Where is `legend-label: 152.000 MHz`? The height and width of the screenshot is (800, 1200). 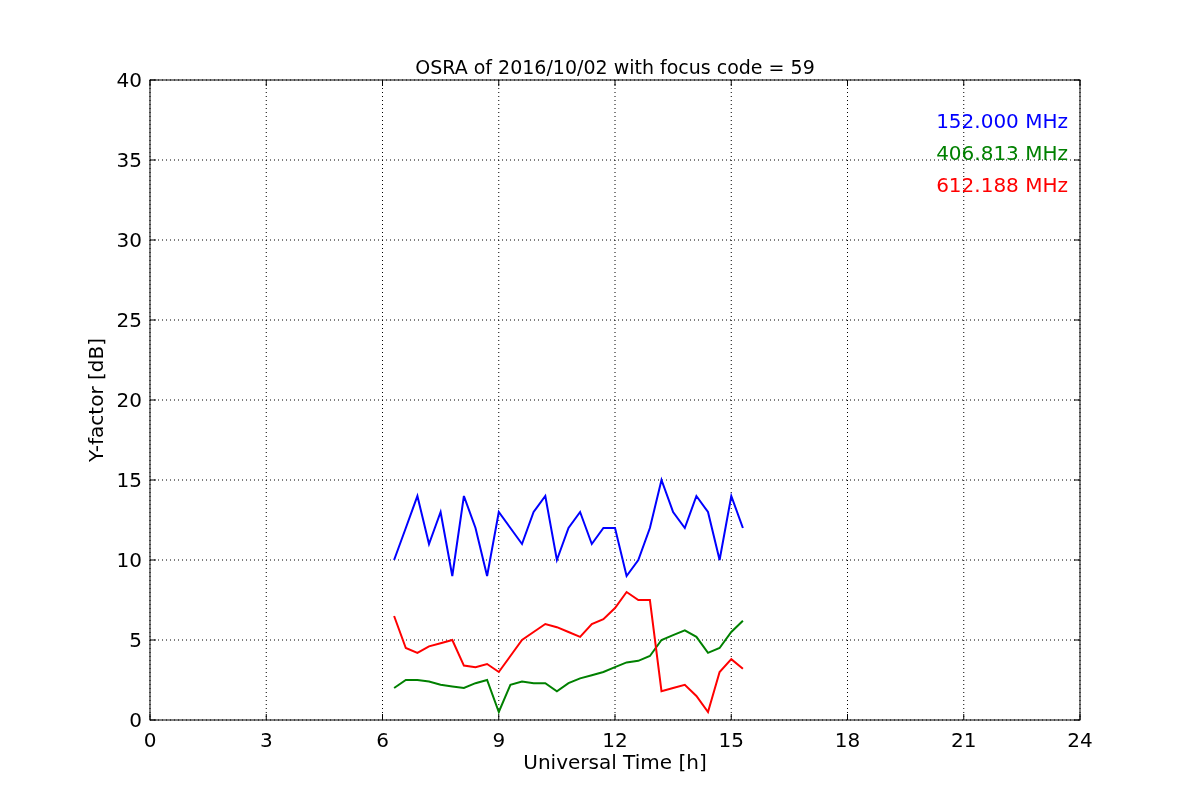 legend-label: 152.000 MHz is located at coordinates (1002, 121).